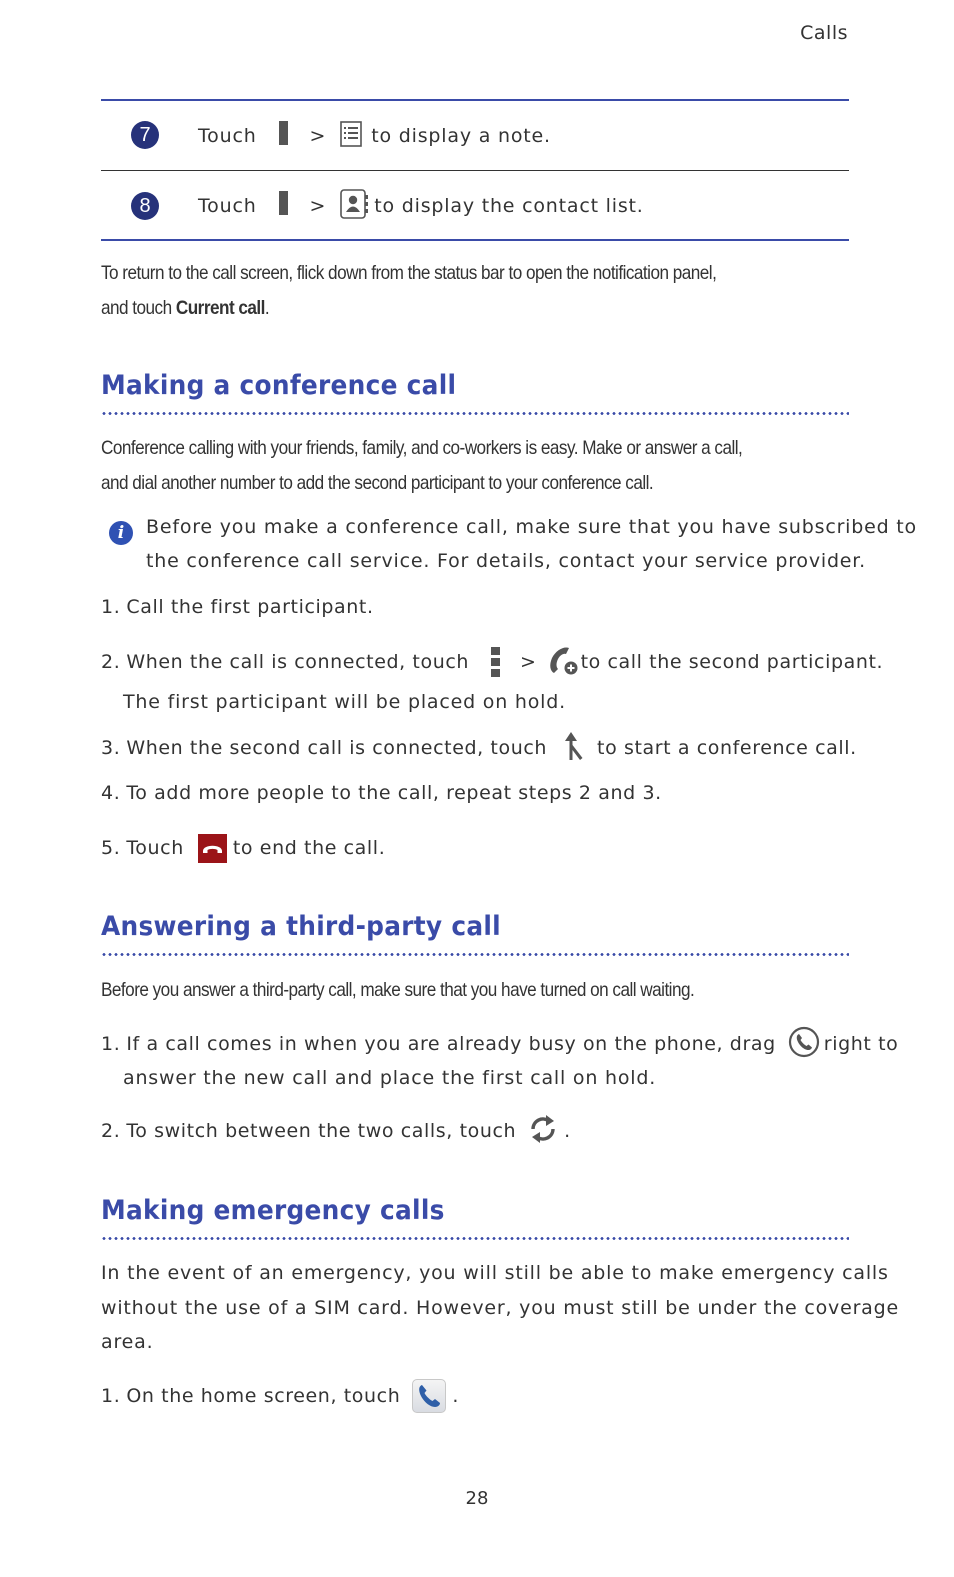 The width and height of the screenshot is (954, 1577). Describe the element at coordinates (263, 1396) in the screenshot. I see `step-text: On the home screen, touch` at that location.